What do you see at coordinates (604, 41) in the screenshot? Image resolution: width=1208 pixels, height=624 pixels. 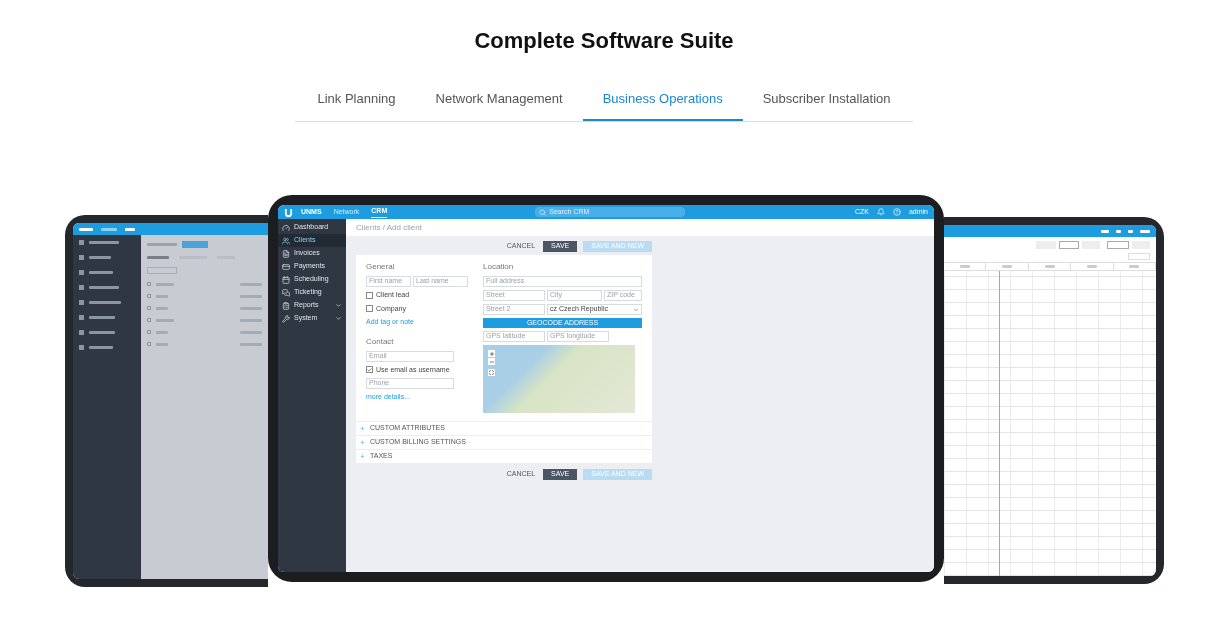 I see `page-title: Complete Software Suite` at bounding box center [604, 41].